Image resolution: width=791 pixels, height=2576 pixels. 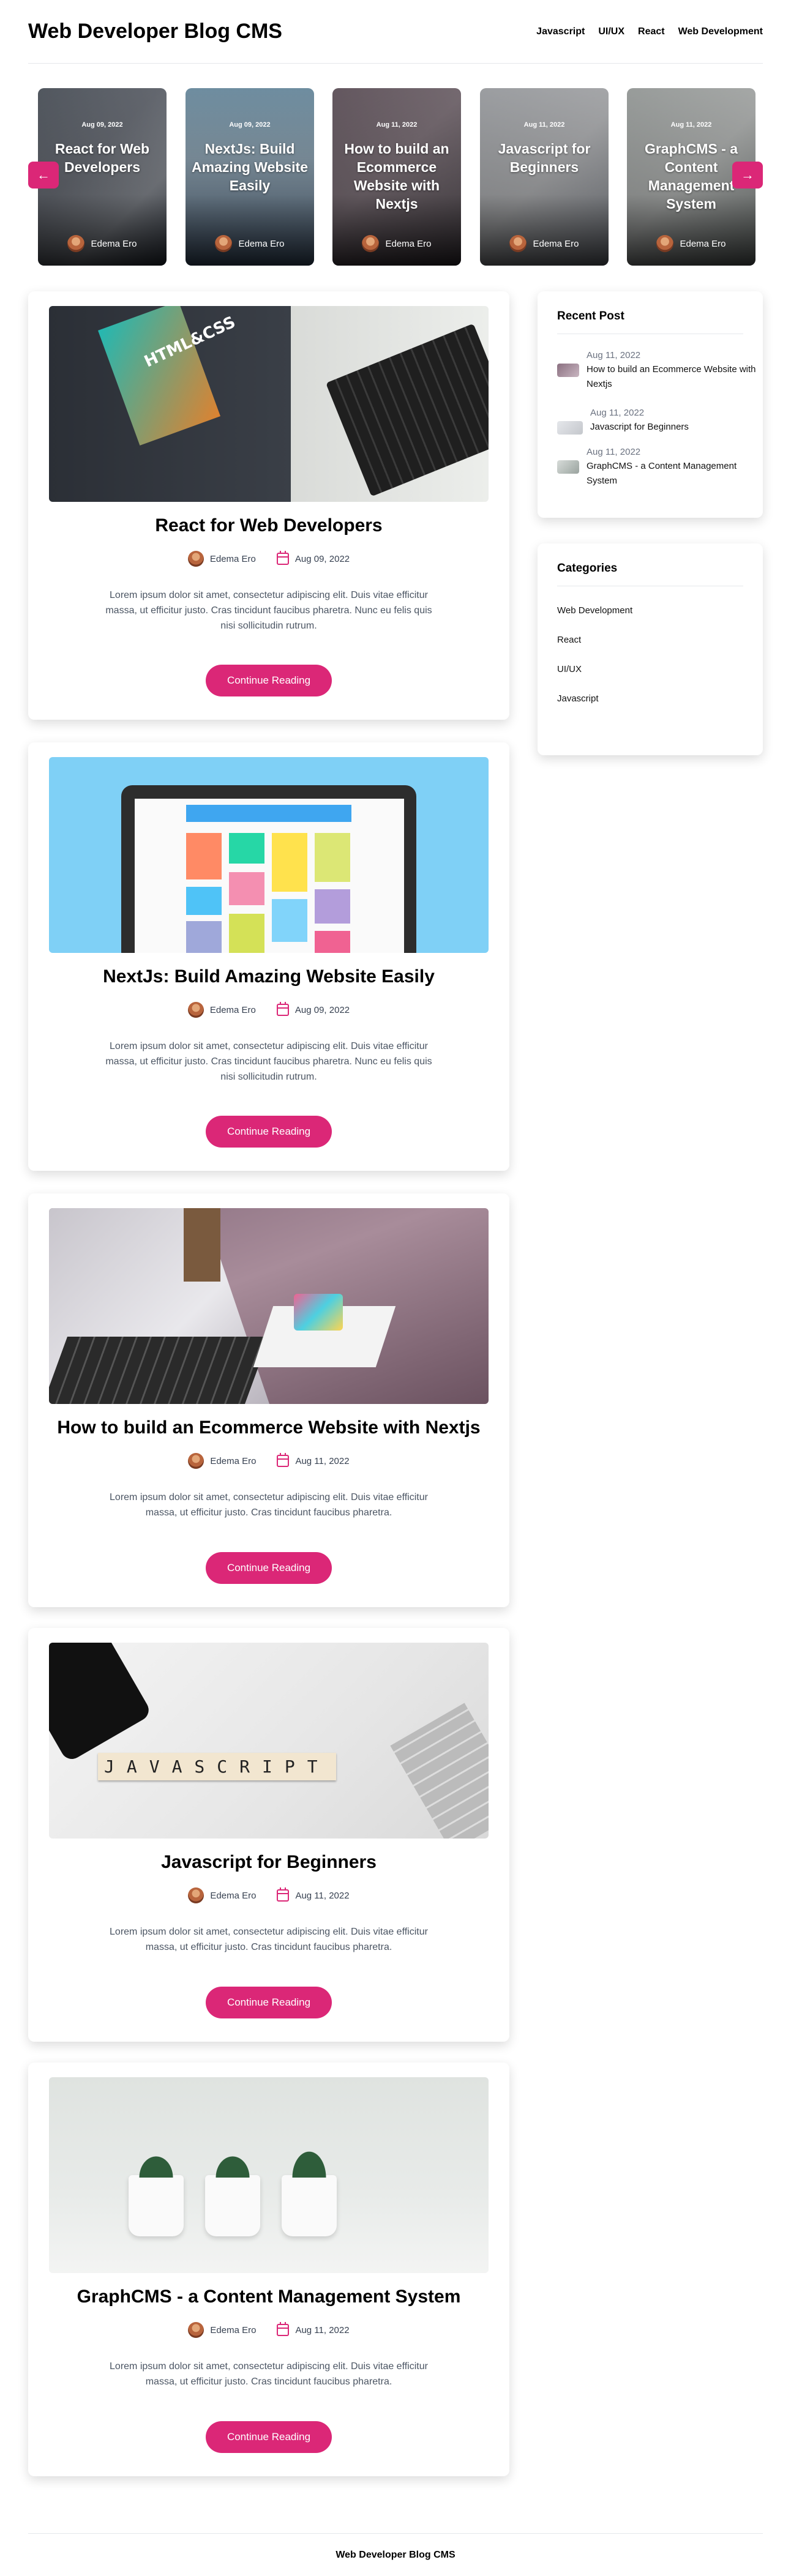 I want to click on carousel-prev-button: ←, so click(x=43, y=175).